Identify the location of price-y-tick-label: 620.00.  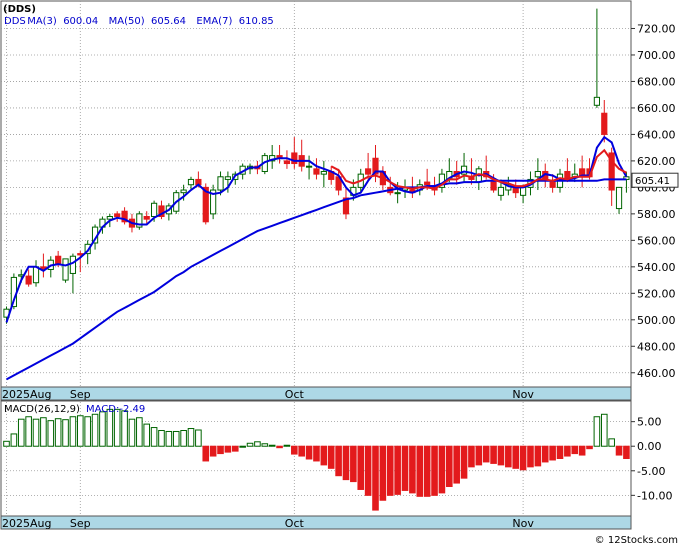
(656, 161).